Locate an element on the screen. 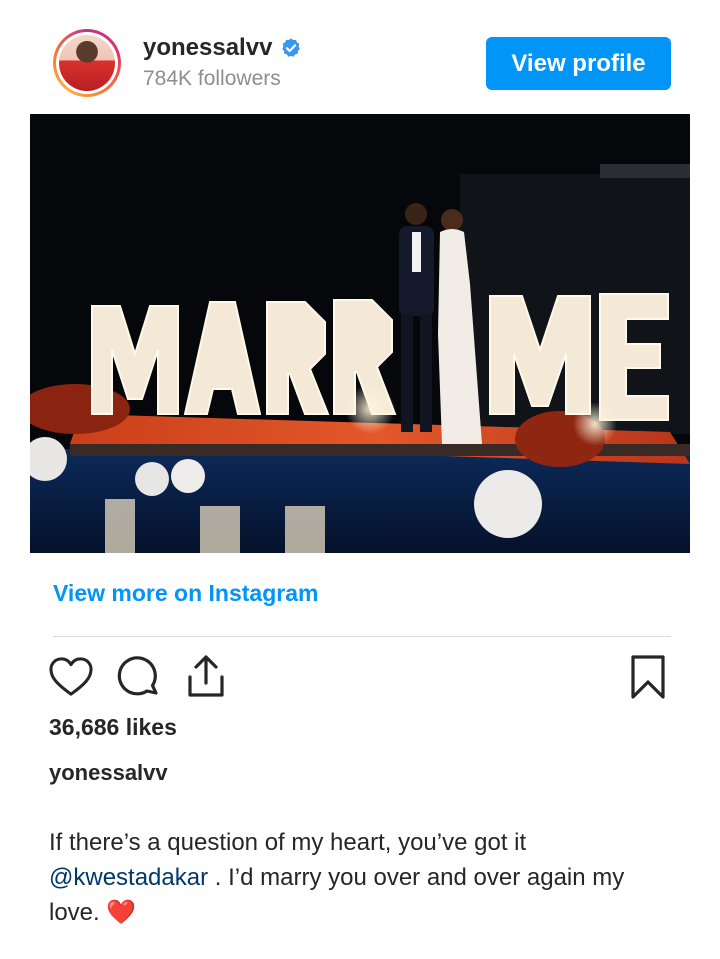 The image size is (720, 959). heart-icon is located at coordinates (71, 677).